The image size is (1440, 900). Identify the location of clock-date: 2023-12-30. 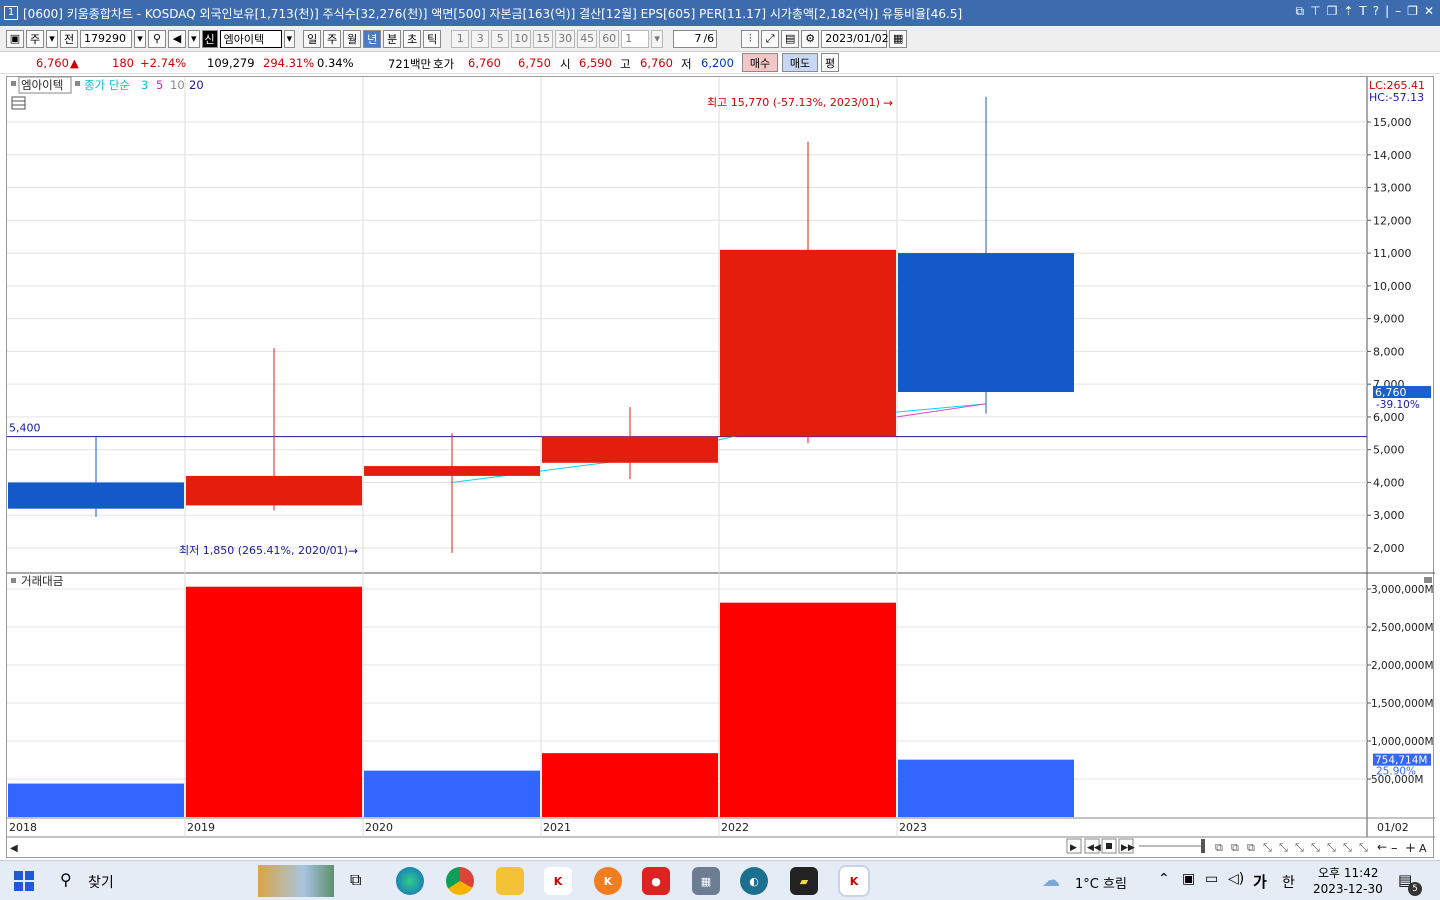
(1348, 889).